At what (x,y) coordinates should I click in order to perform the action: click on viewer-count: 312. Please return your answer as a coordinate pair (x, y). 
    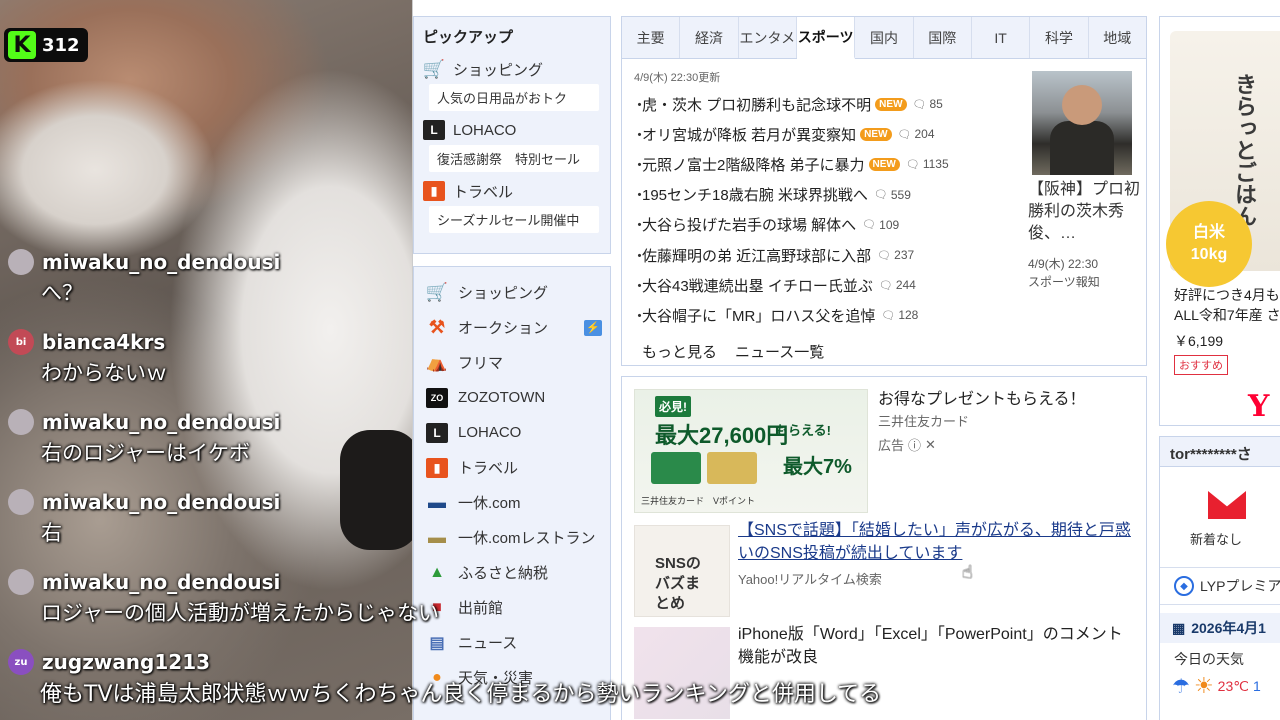
    Looking at the image, I should click on (61, 45).